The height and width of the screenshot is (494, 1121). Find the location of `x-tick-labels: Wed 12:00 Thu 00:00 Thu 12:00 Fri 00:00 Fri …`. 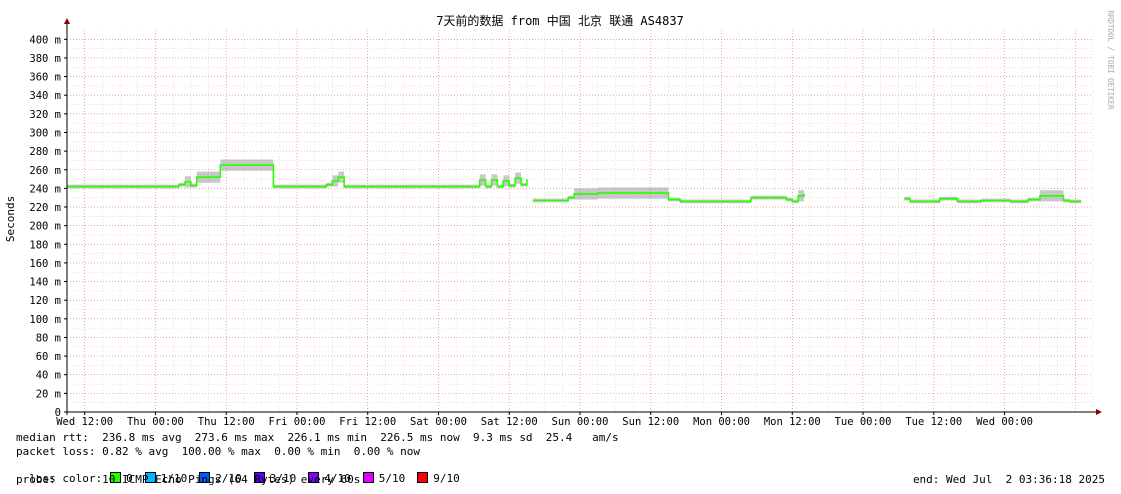

x-tick-labels: Wed 12:00 Thu 00:00 Thu 12:00 Fri 00:00 Fri … is located at coordinates (544, 420).